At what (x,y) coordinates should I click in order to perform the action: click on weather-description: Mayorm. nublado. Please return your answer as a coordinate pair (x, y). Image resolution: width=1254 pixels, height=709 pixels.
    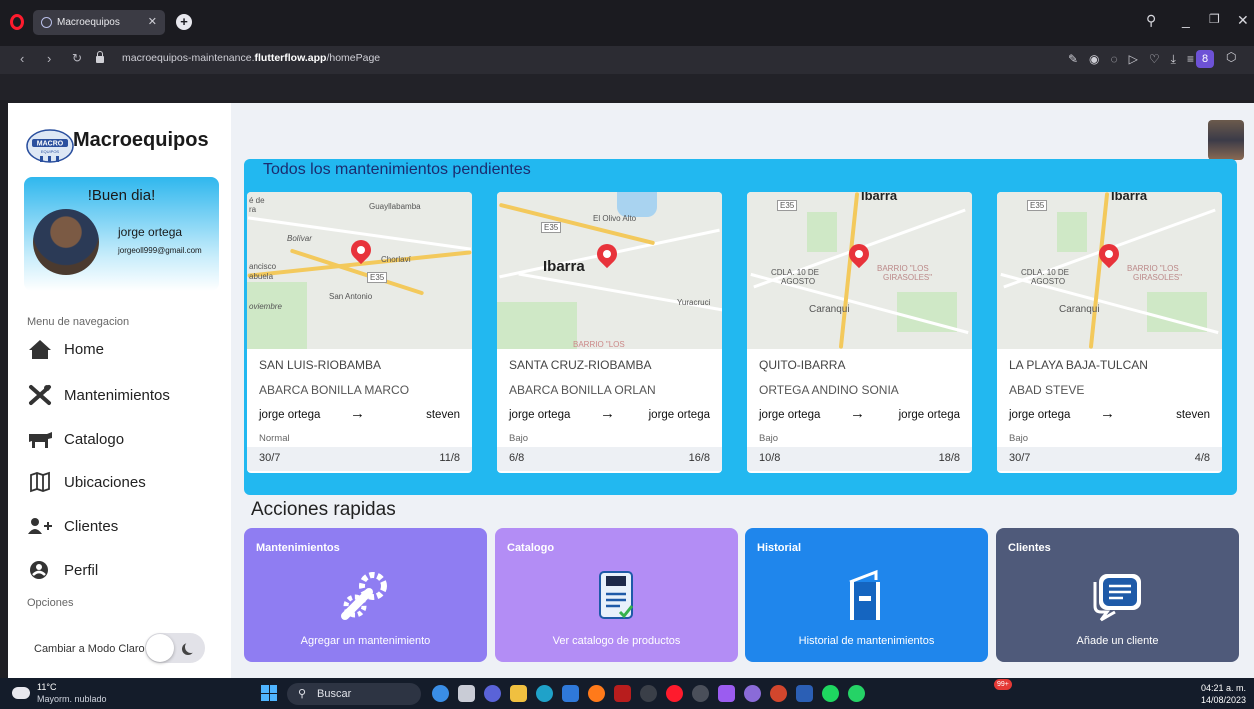
    Looking at the image, I should click on (72, 699).